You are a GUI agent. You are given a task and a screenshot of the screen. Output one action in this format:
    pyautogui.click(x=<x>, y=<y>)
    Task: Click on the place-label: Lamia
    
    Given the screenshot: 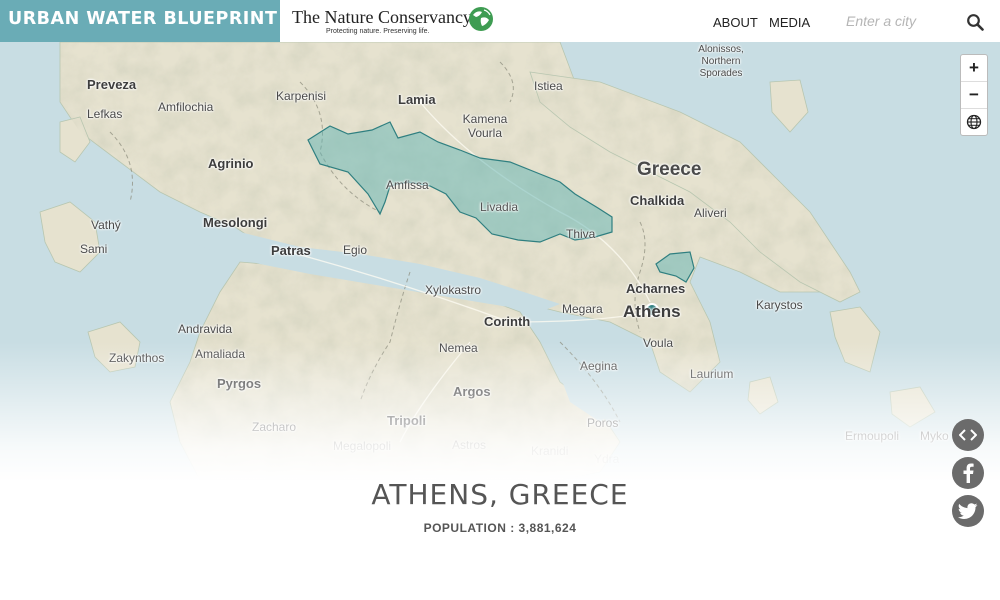 What is the action you would take?
    pyautogui.click(x=417, y=99)
    